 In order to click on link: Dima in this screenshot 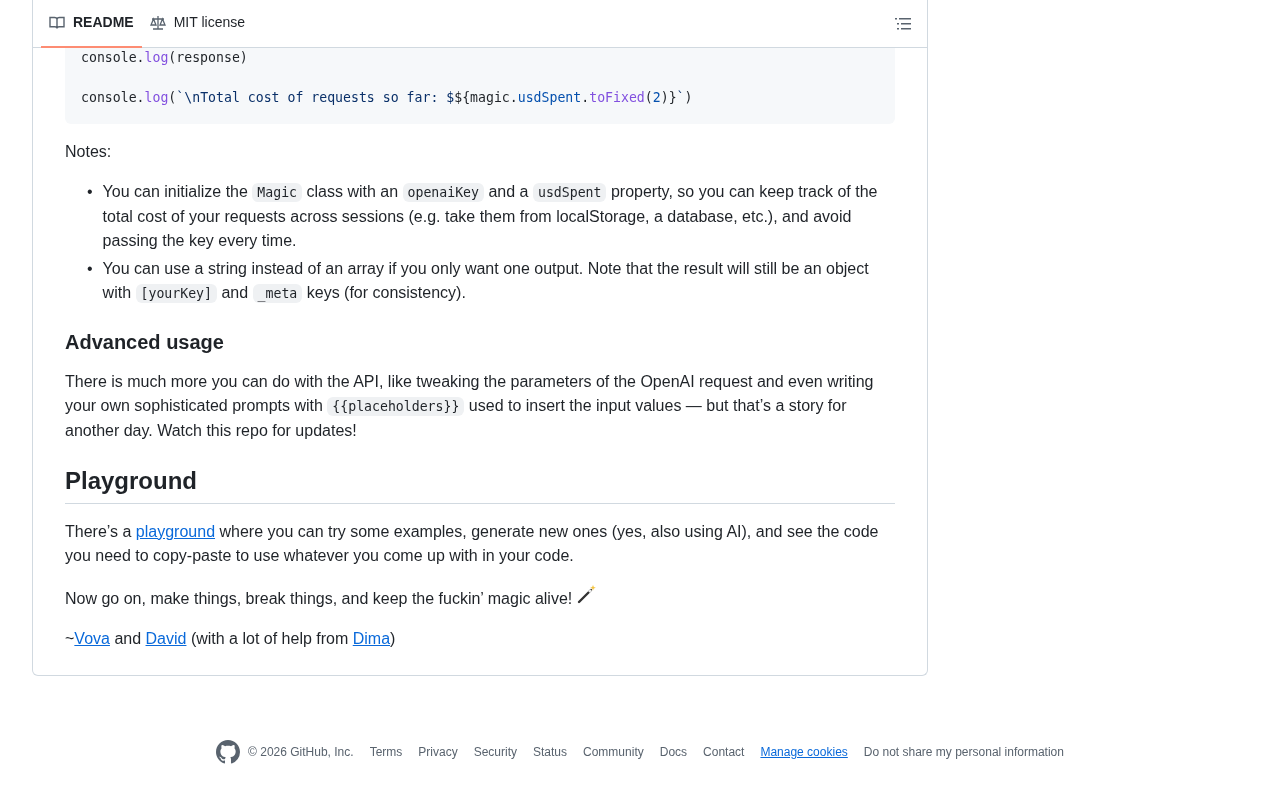, I will do `click(371, 638)`.